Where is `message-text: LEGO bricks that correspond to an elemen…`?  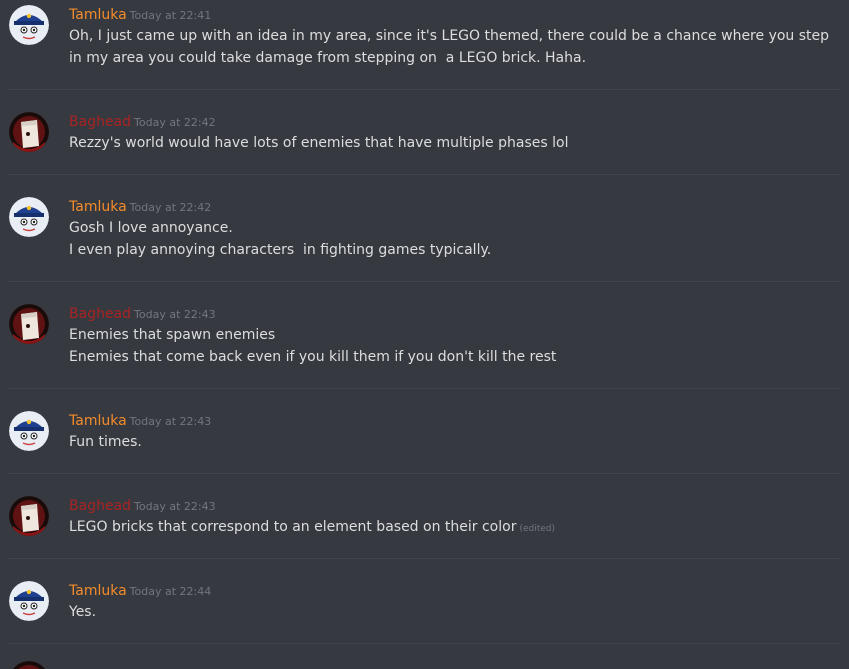
message-text: LEGO bricks that correspond to an elemen… is located at coordinates (454, 528).